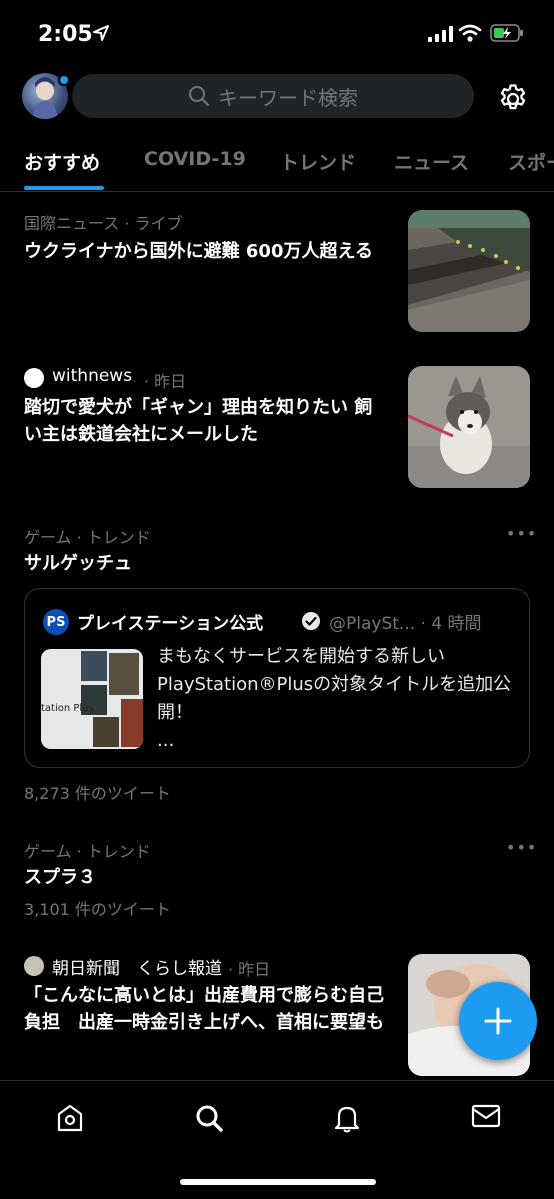  What do you see at coordinates (34, 966) in the screenshot?
I see `source-logo-asahi` at bounding box center [34, 966].